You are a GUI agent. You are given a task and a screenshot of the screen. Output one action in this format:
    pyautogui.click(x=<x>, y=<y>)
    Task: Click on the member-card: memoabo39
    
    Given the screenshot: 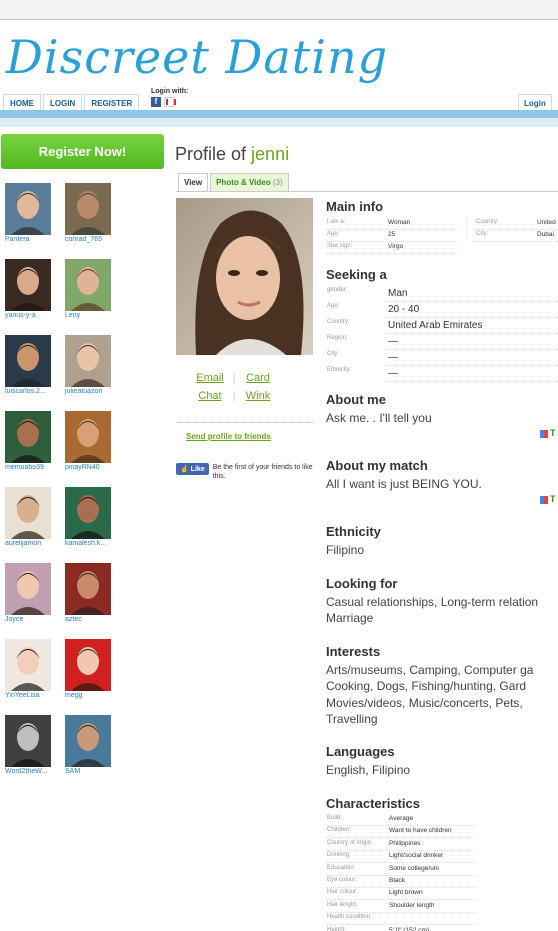 What is the action you would take?
    pyautogui.click(x=34, y=441)
    